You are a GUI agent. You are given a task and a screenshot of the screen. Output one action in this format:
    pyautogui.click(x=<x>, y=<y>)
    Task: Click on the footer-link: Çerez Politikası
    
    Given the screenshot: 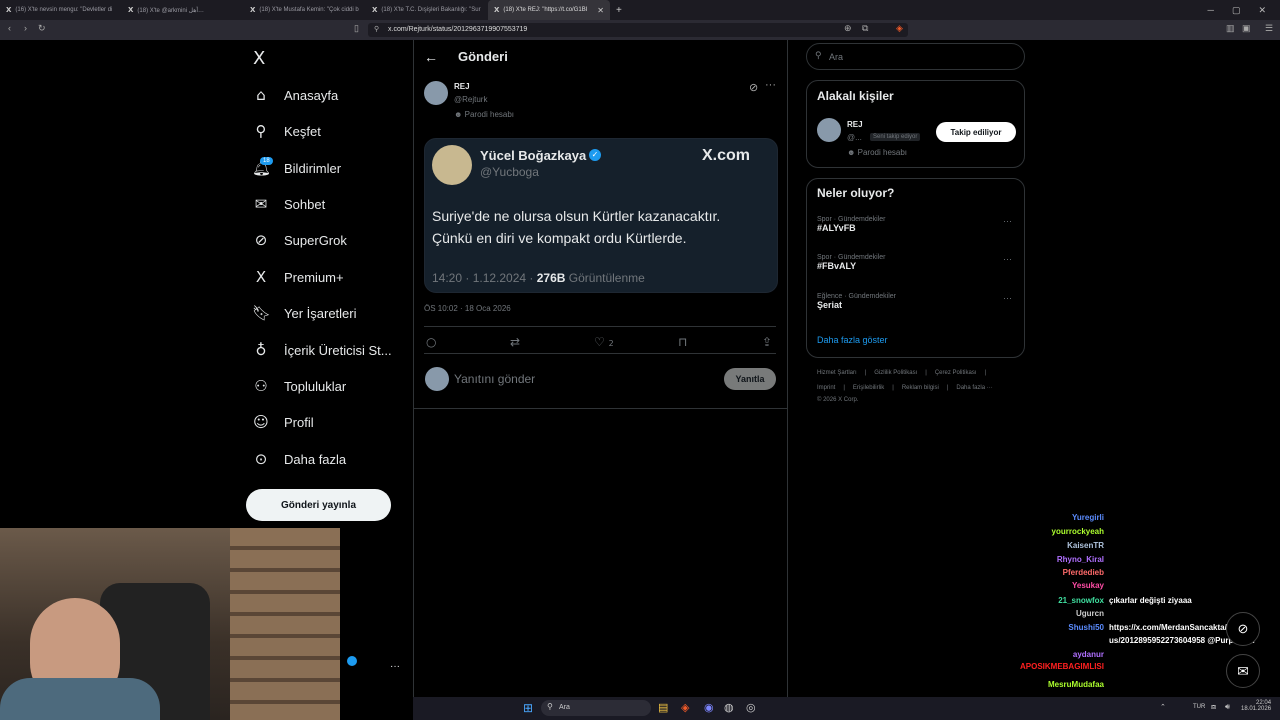 What is the action you would take?
    pyautogui.click(x=956, y=373)
    